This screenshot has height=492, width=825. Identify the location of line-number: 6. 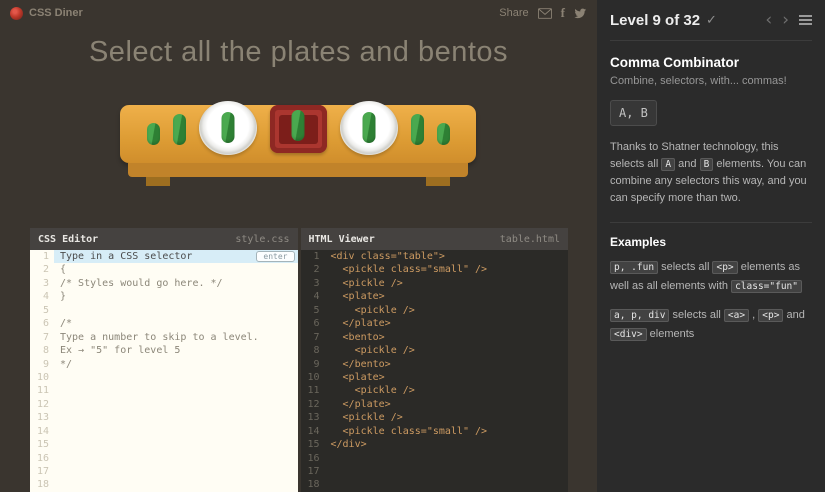
(45, 324).